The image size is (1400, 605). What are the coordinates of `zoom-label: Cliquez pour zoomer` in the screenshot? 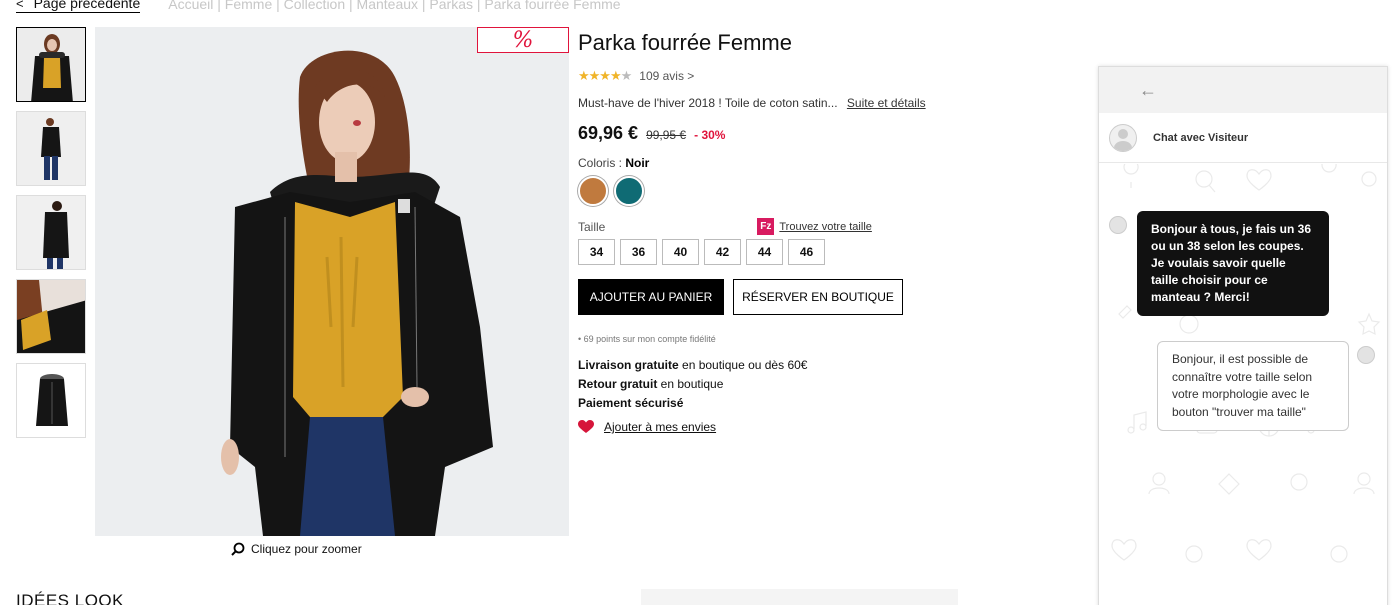 It's located at (306, 549).